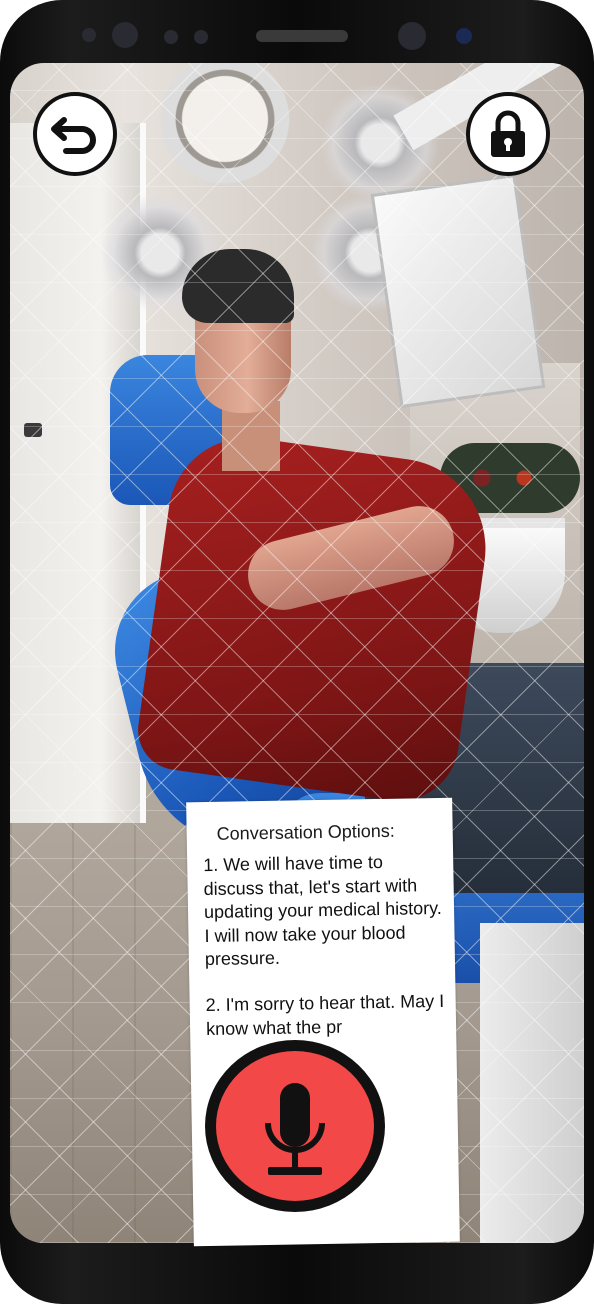 The width and height of the screenshot is (594, 1304). What do you see at coordinates (89, 35) in the screenshot?
I see `front-sensor` at bounding box center [89, 35].